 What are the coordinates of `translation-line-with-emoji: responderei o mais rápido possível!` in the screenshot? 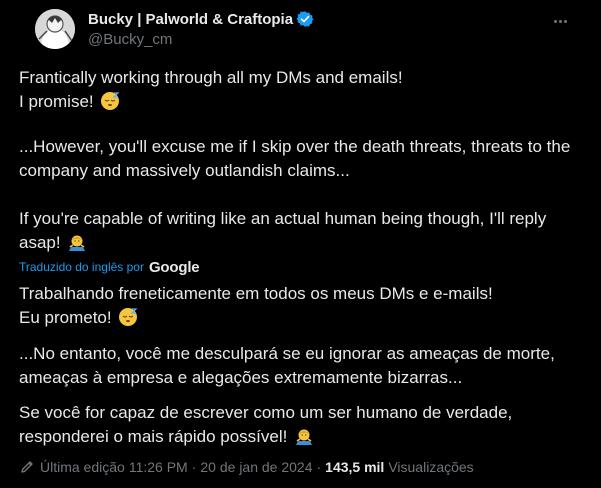 It's located at (303, 437).